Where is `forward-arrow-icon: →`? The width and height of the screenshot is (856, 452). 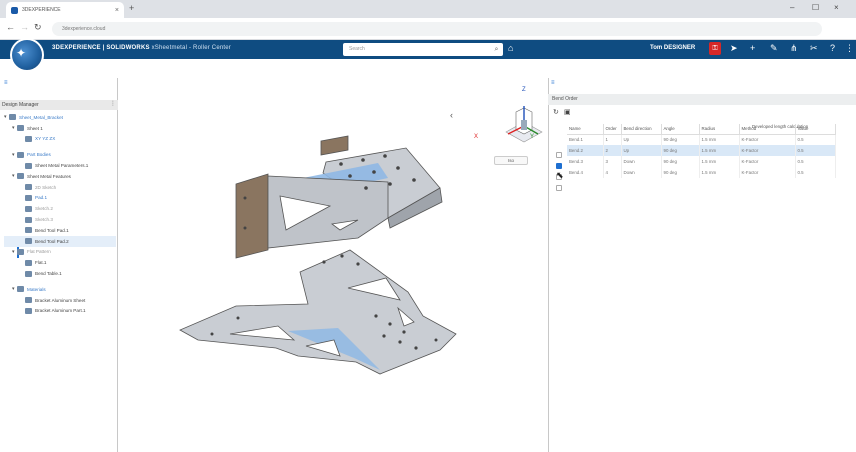
forward-arrow-icon: → is located at coordinates (24, 27).